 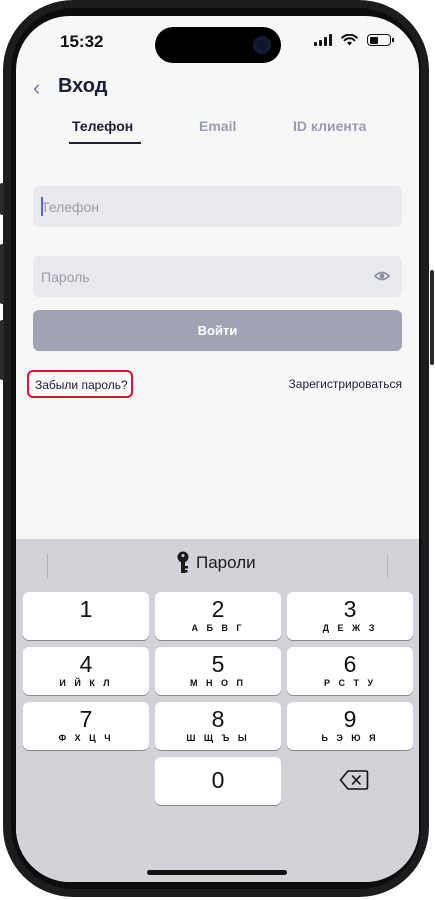 I want to click on password-input: Пароль, so click(x=217, y=276).